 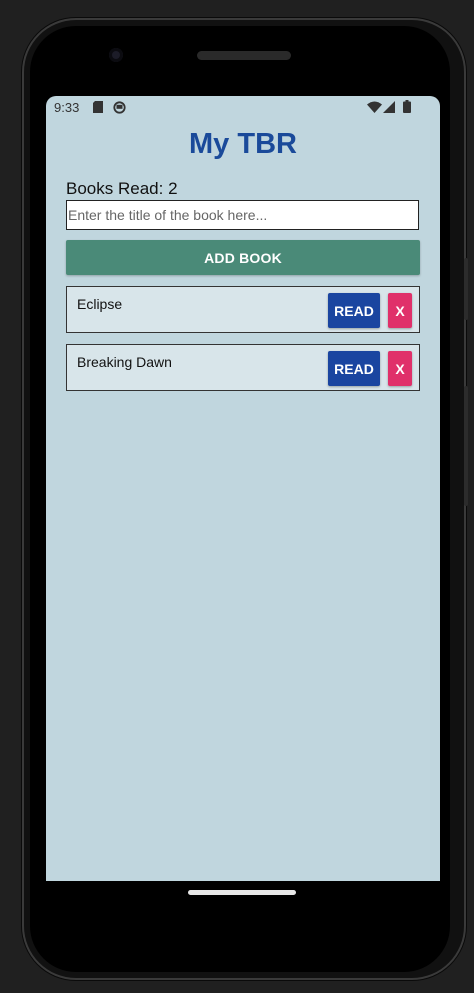 I want to click on signal-icon, so click(x=389, y=108).